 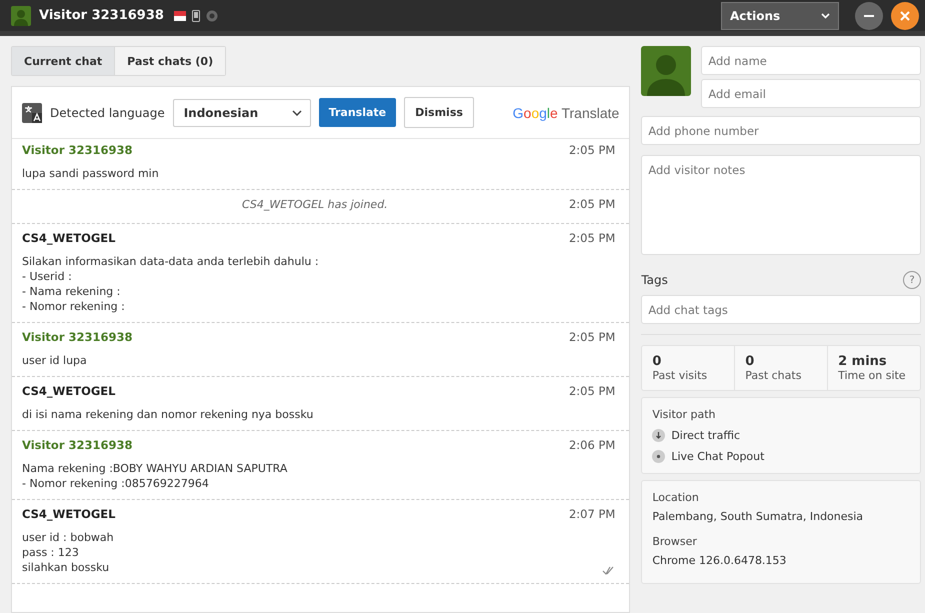 I want to click on language-select: Indonesian, so click(x=241, y=112).